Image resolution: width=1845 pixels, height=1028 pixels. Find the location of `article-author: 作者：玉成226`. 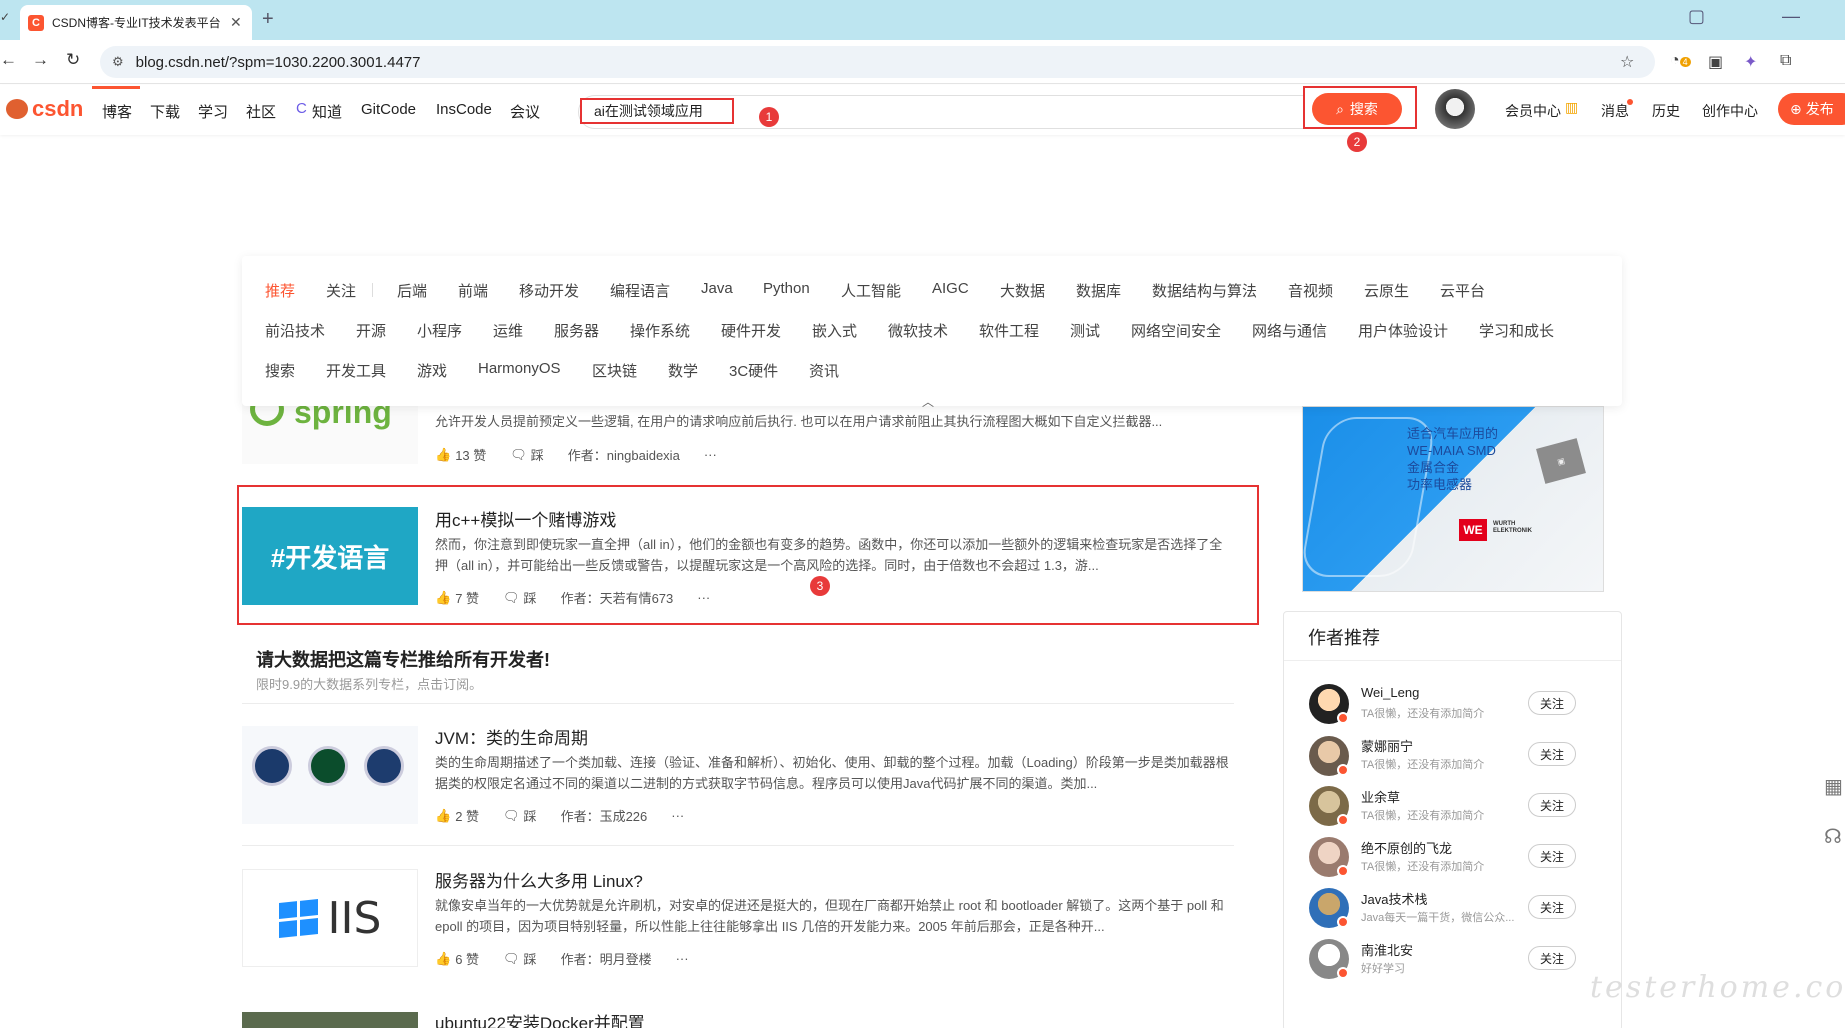

article-author: 作者：玉成226 is located at coordinates (604, 815).